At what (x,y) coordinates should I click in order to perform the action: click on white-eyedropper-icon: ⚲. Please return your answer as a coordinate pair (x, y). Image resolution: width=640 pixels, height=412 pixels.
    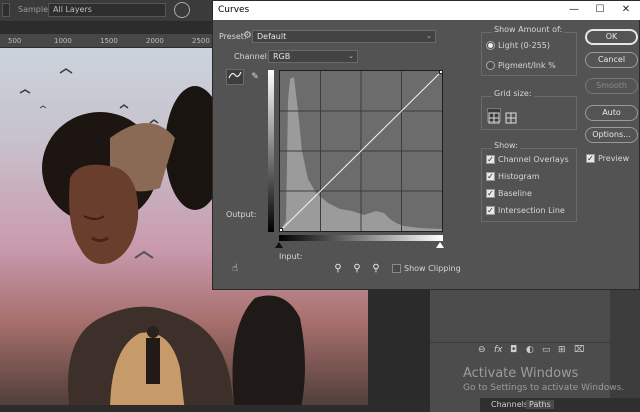
    Looking at the image, I should click on (376, 269).